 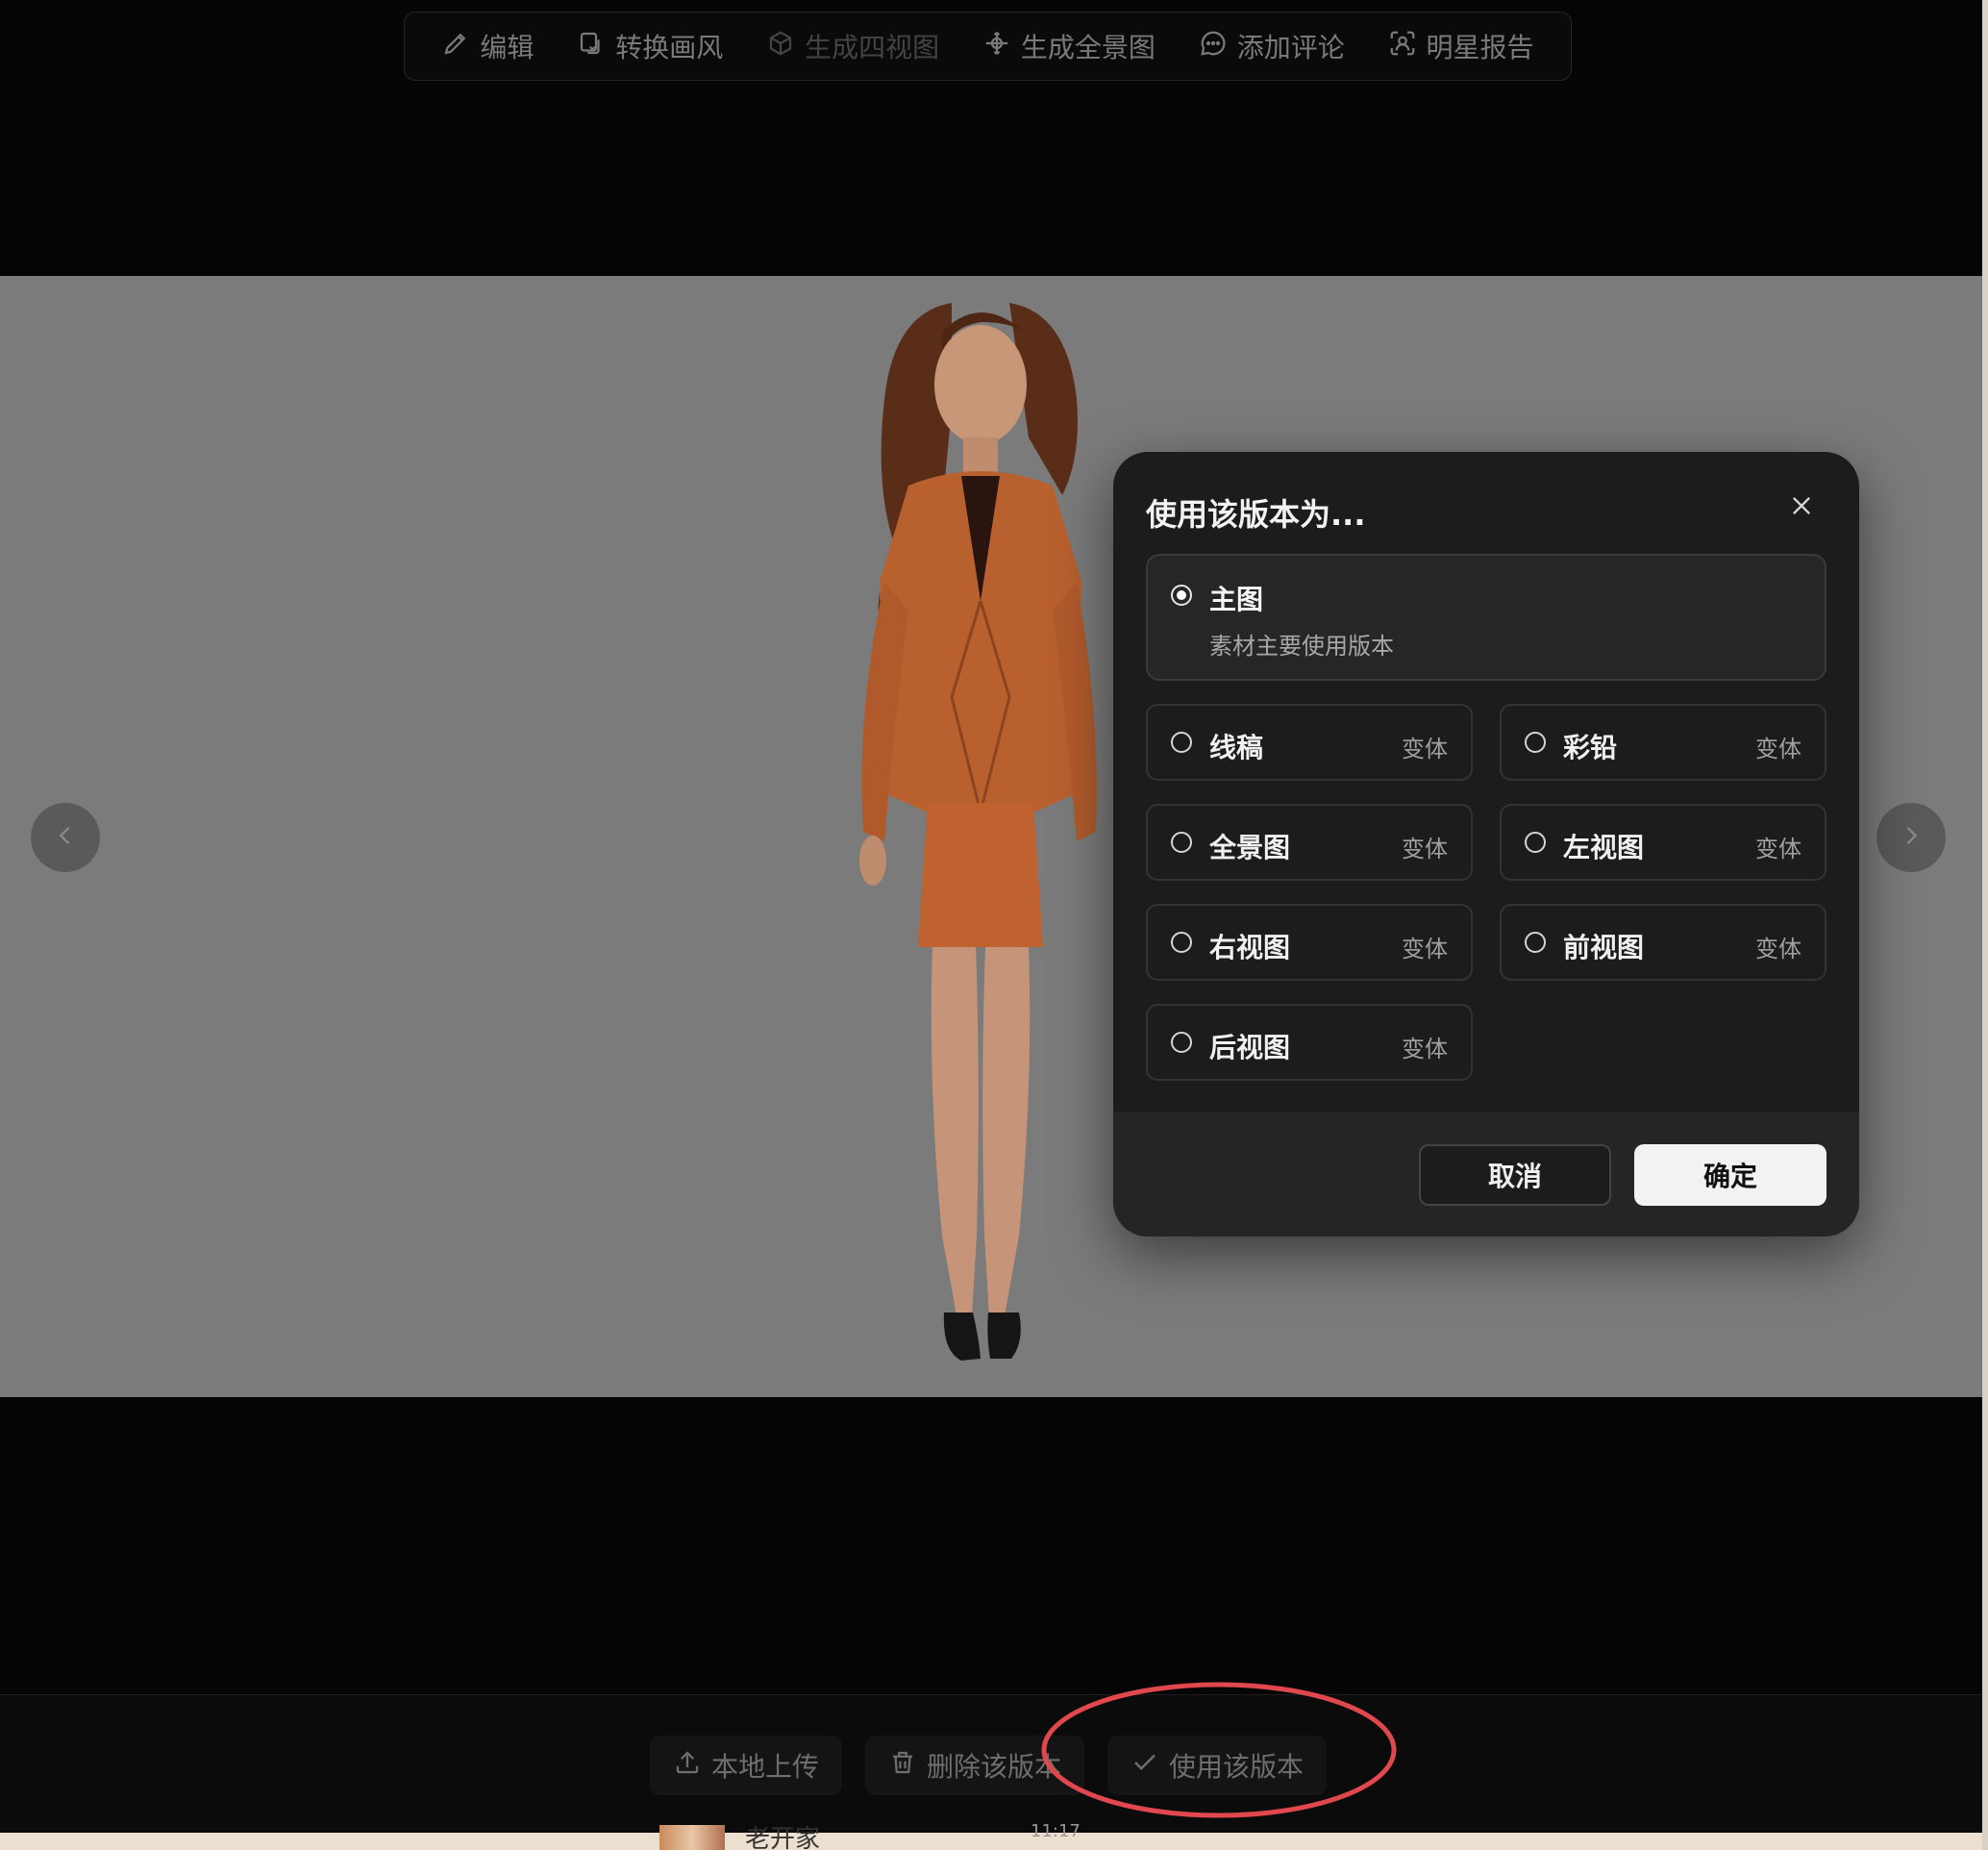 I want to click on tool-label: 生成全景图, so click(x=1088, y=47).